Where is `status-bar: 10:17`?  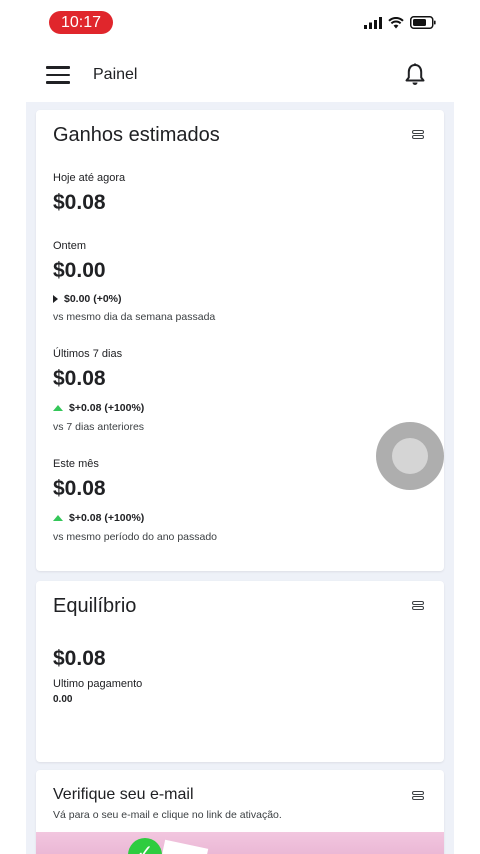 status-bar: 10:17 is located at coordinates (240, 23).